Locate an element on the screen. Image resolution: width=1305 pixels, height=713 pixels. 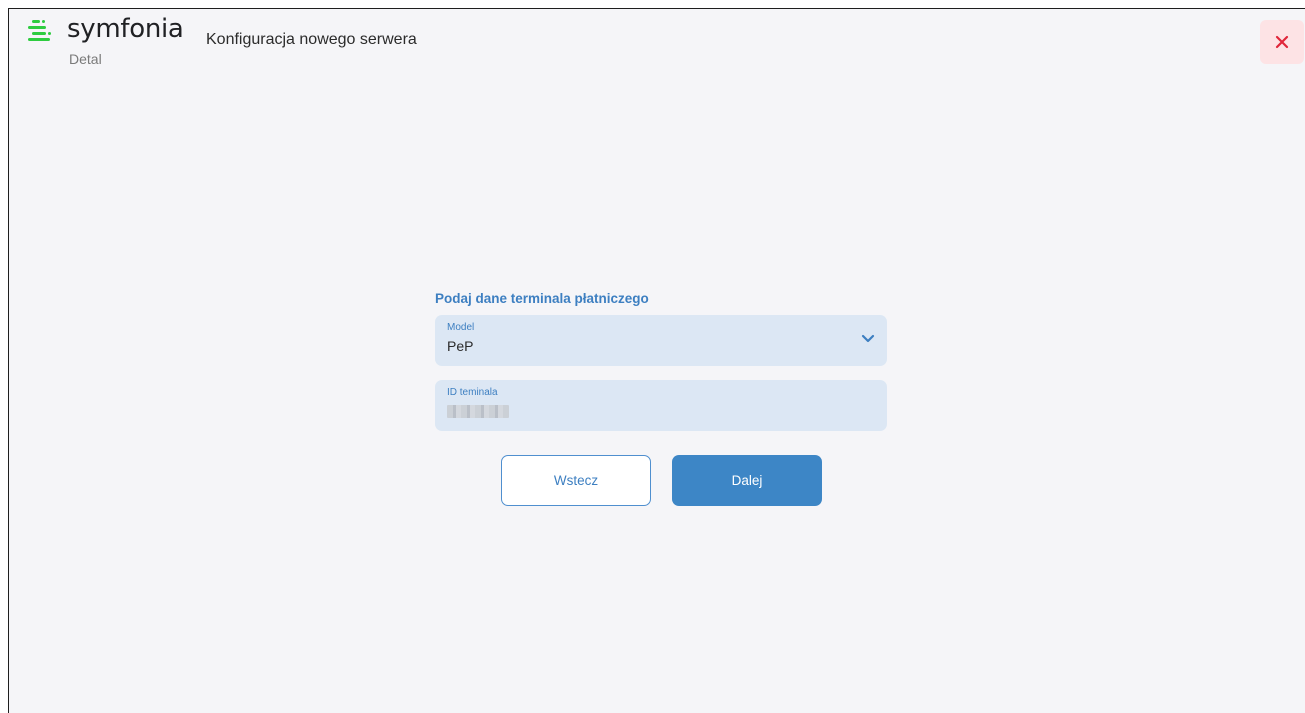
close-icon is located at coordinates (1282, 42).